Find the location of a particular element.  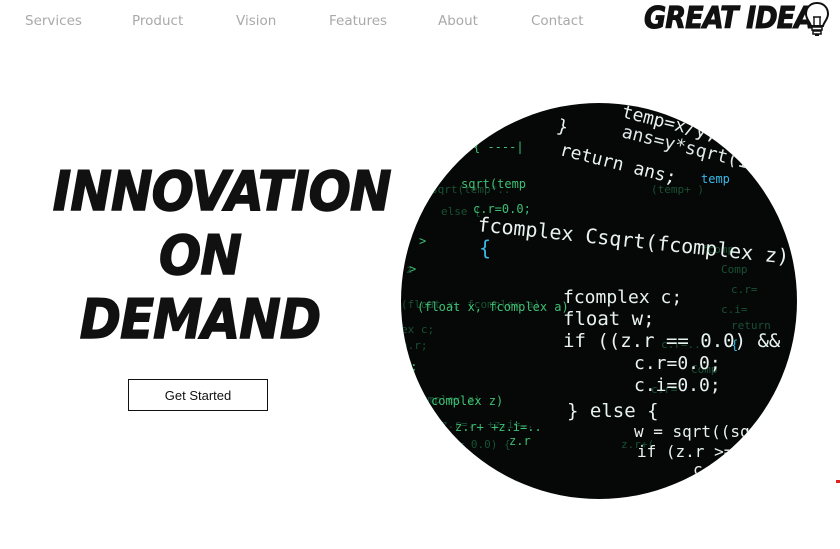

svg-text: c.r=0.0; is located at coordinates (502, 209).